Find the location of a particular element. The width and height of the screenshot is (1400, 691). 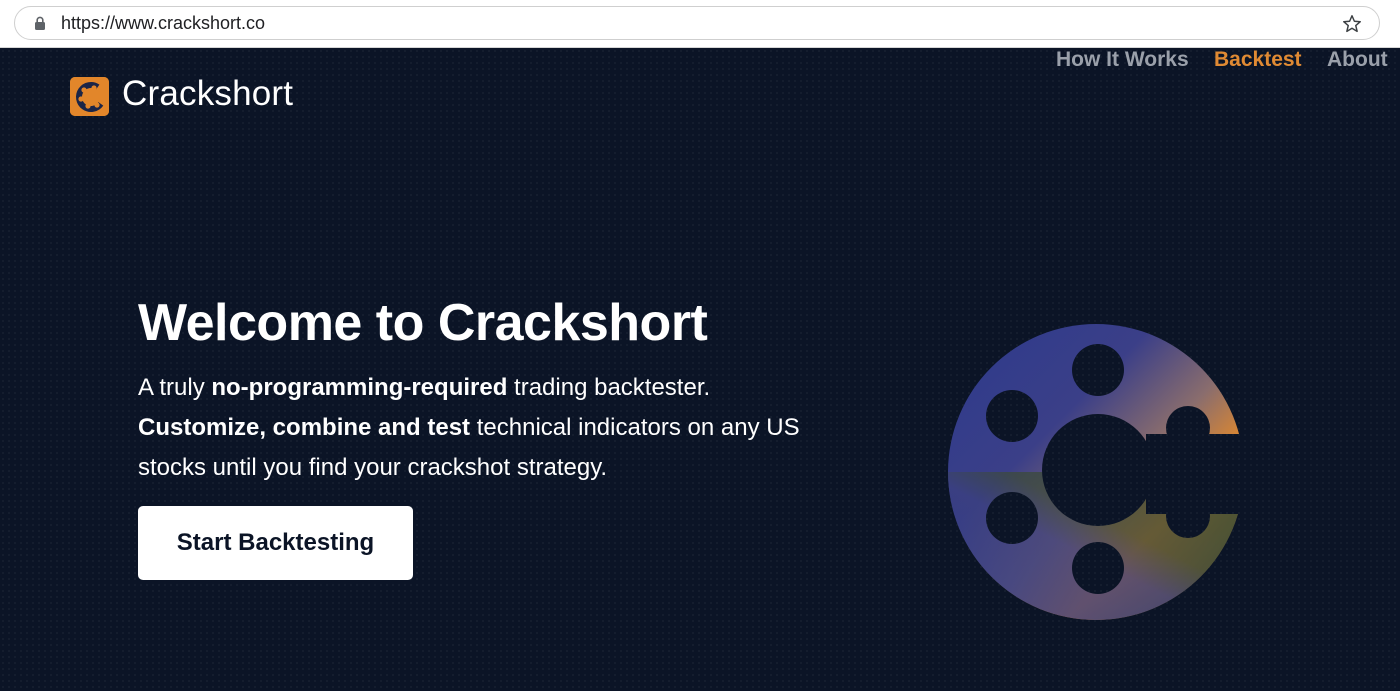

nav-backtest: Backtest is located at coordinates (1258, 60).